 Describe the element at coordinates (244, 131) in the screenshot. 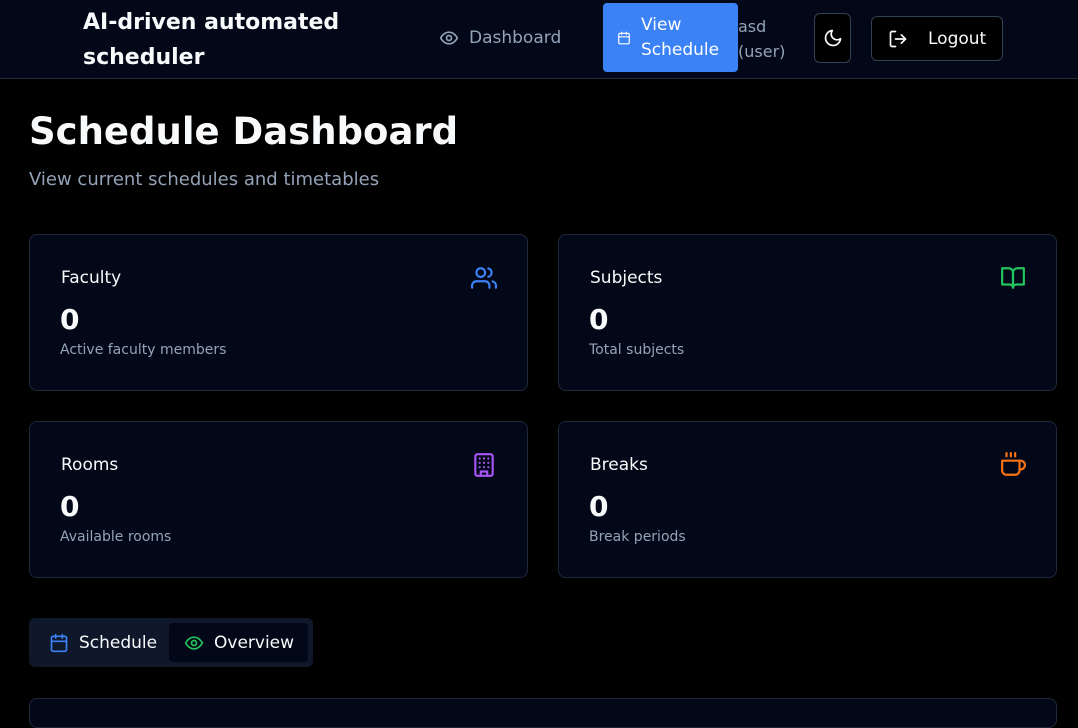

I see `page-title: Schedule Dashboard` at that location.